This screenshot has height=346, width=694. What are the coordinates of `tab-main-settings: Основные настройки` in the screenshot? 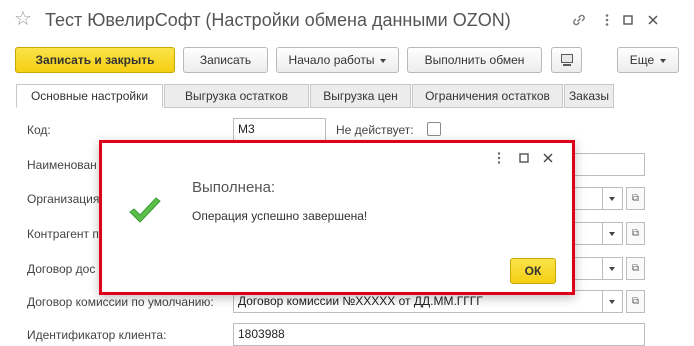 It's located at (89, 96).